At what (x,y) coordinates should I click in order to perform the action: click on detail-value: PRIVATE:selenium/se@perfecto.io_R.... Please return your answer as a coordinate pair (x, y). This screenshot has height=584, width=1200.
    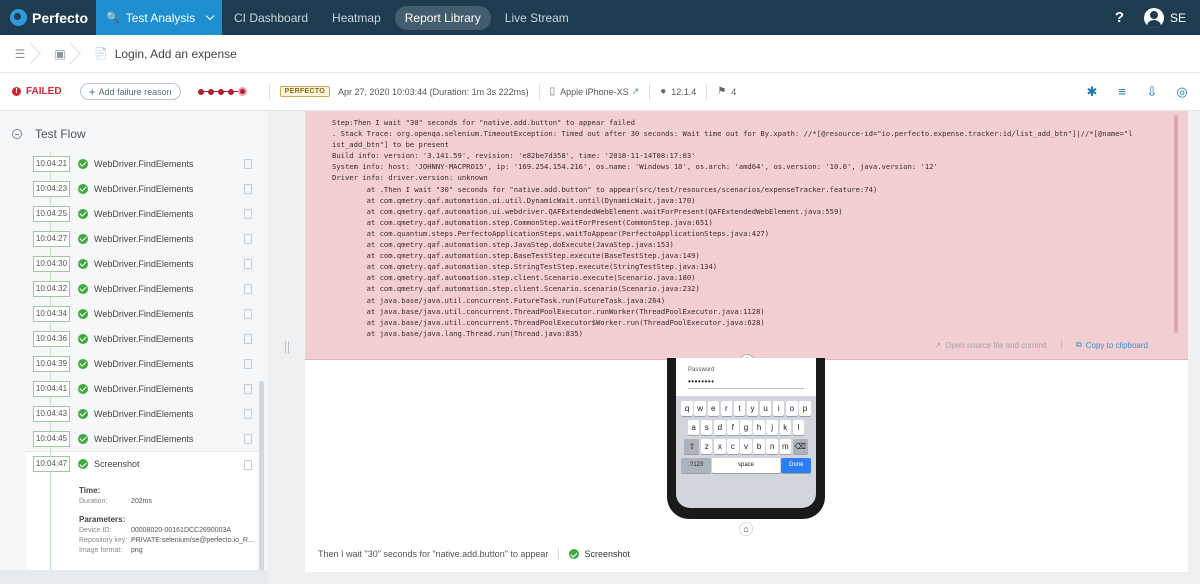
    Looking at the image, I should click on (192, 540).